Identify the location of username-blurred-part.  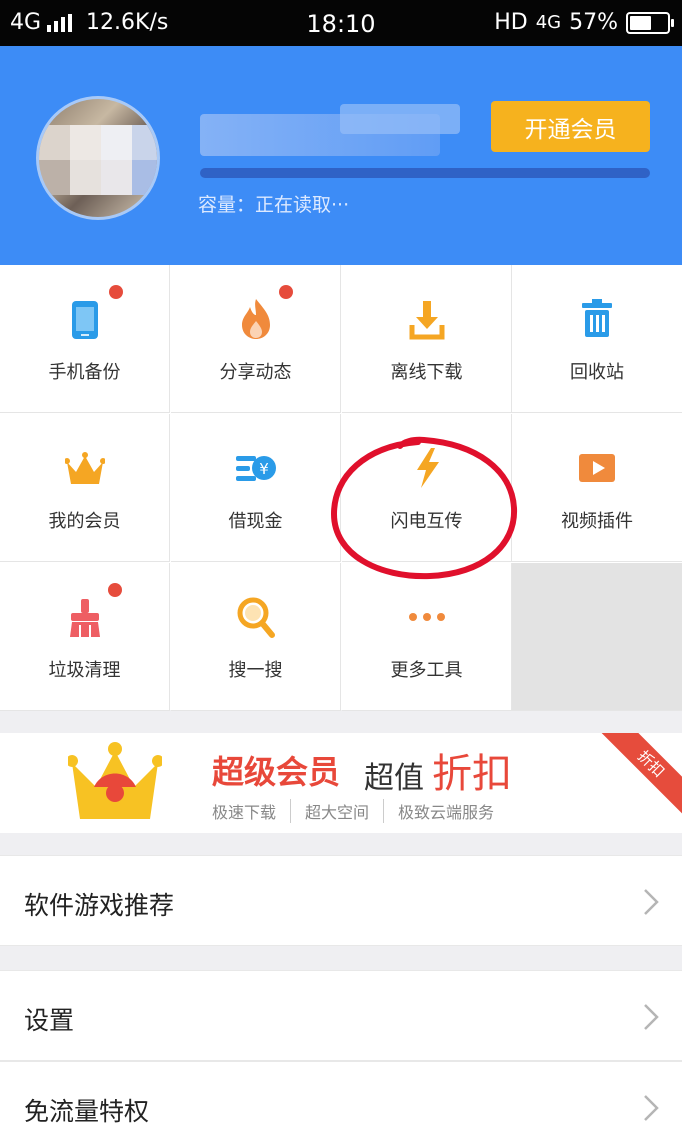
(400, 119).